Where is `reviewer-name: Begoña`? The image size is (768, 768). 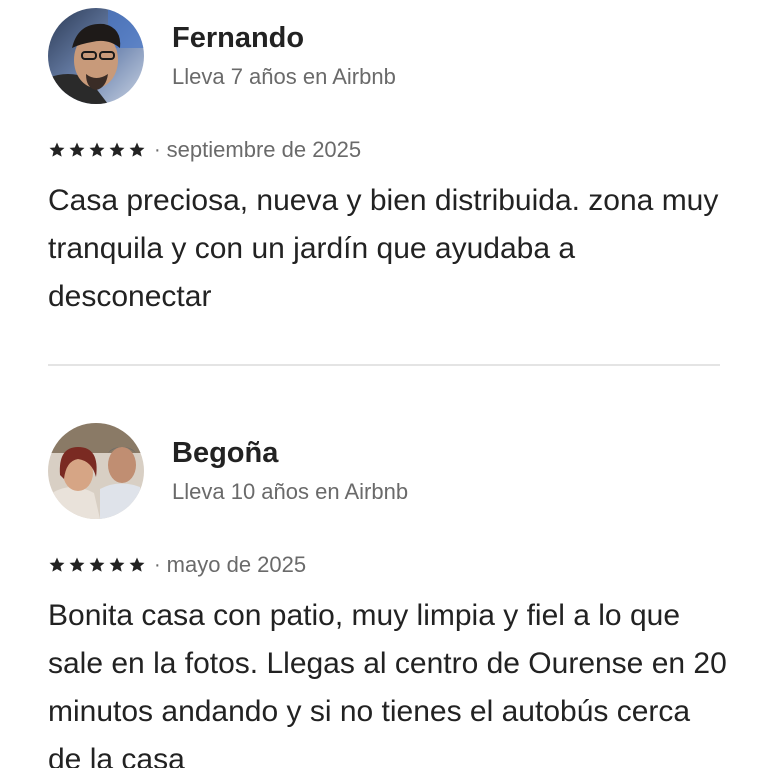 reviewer-name: Begoña is located at coordinates (290, 453).